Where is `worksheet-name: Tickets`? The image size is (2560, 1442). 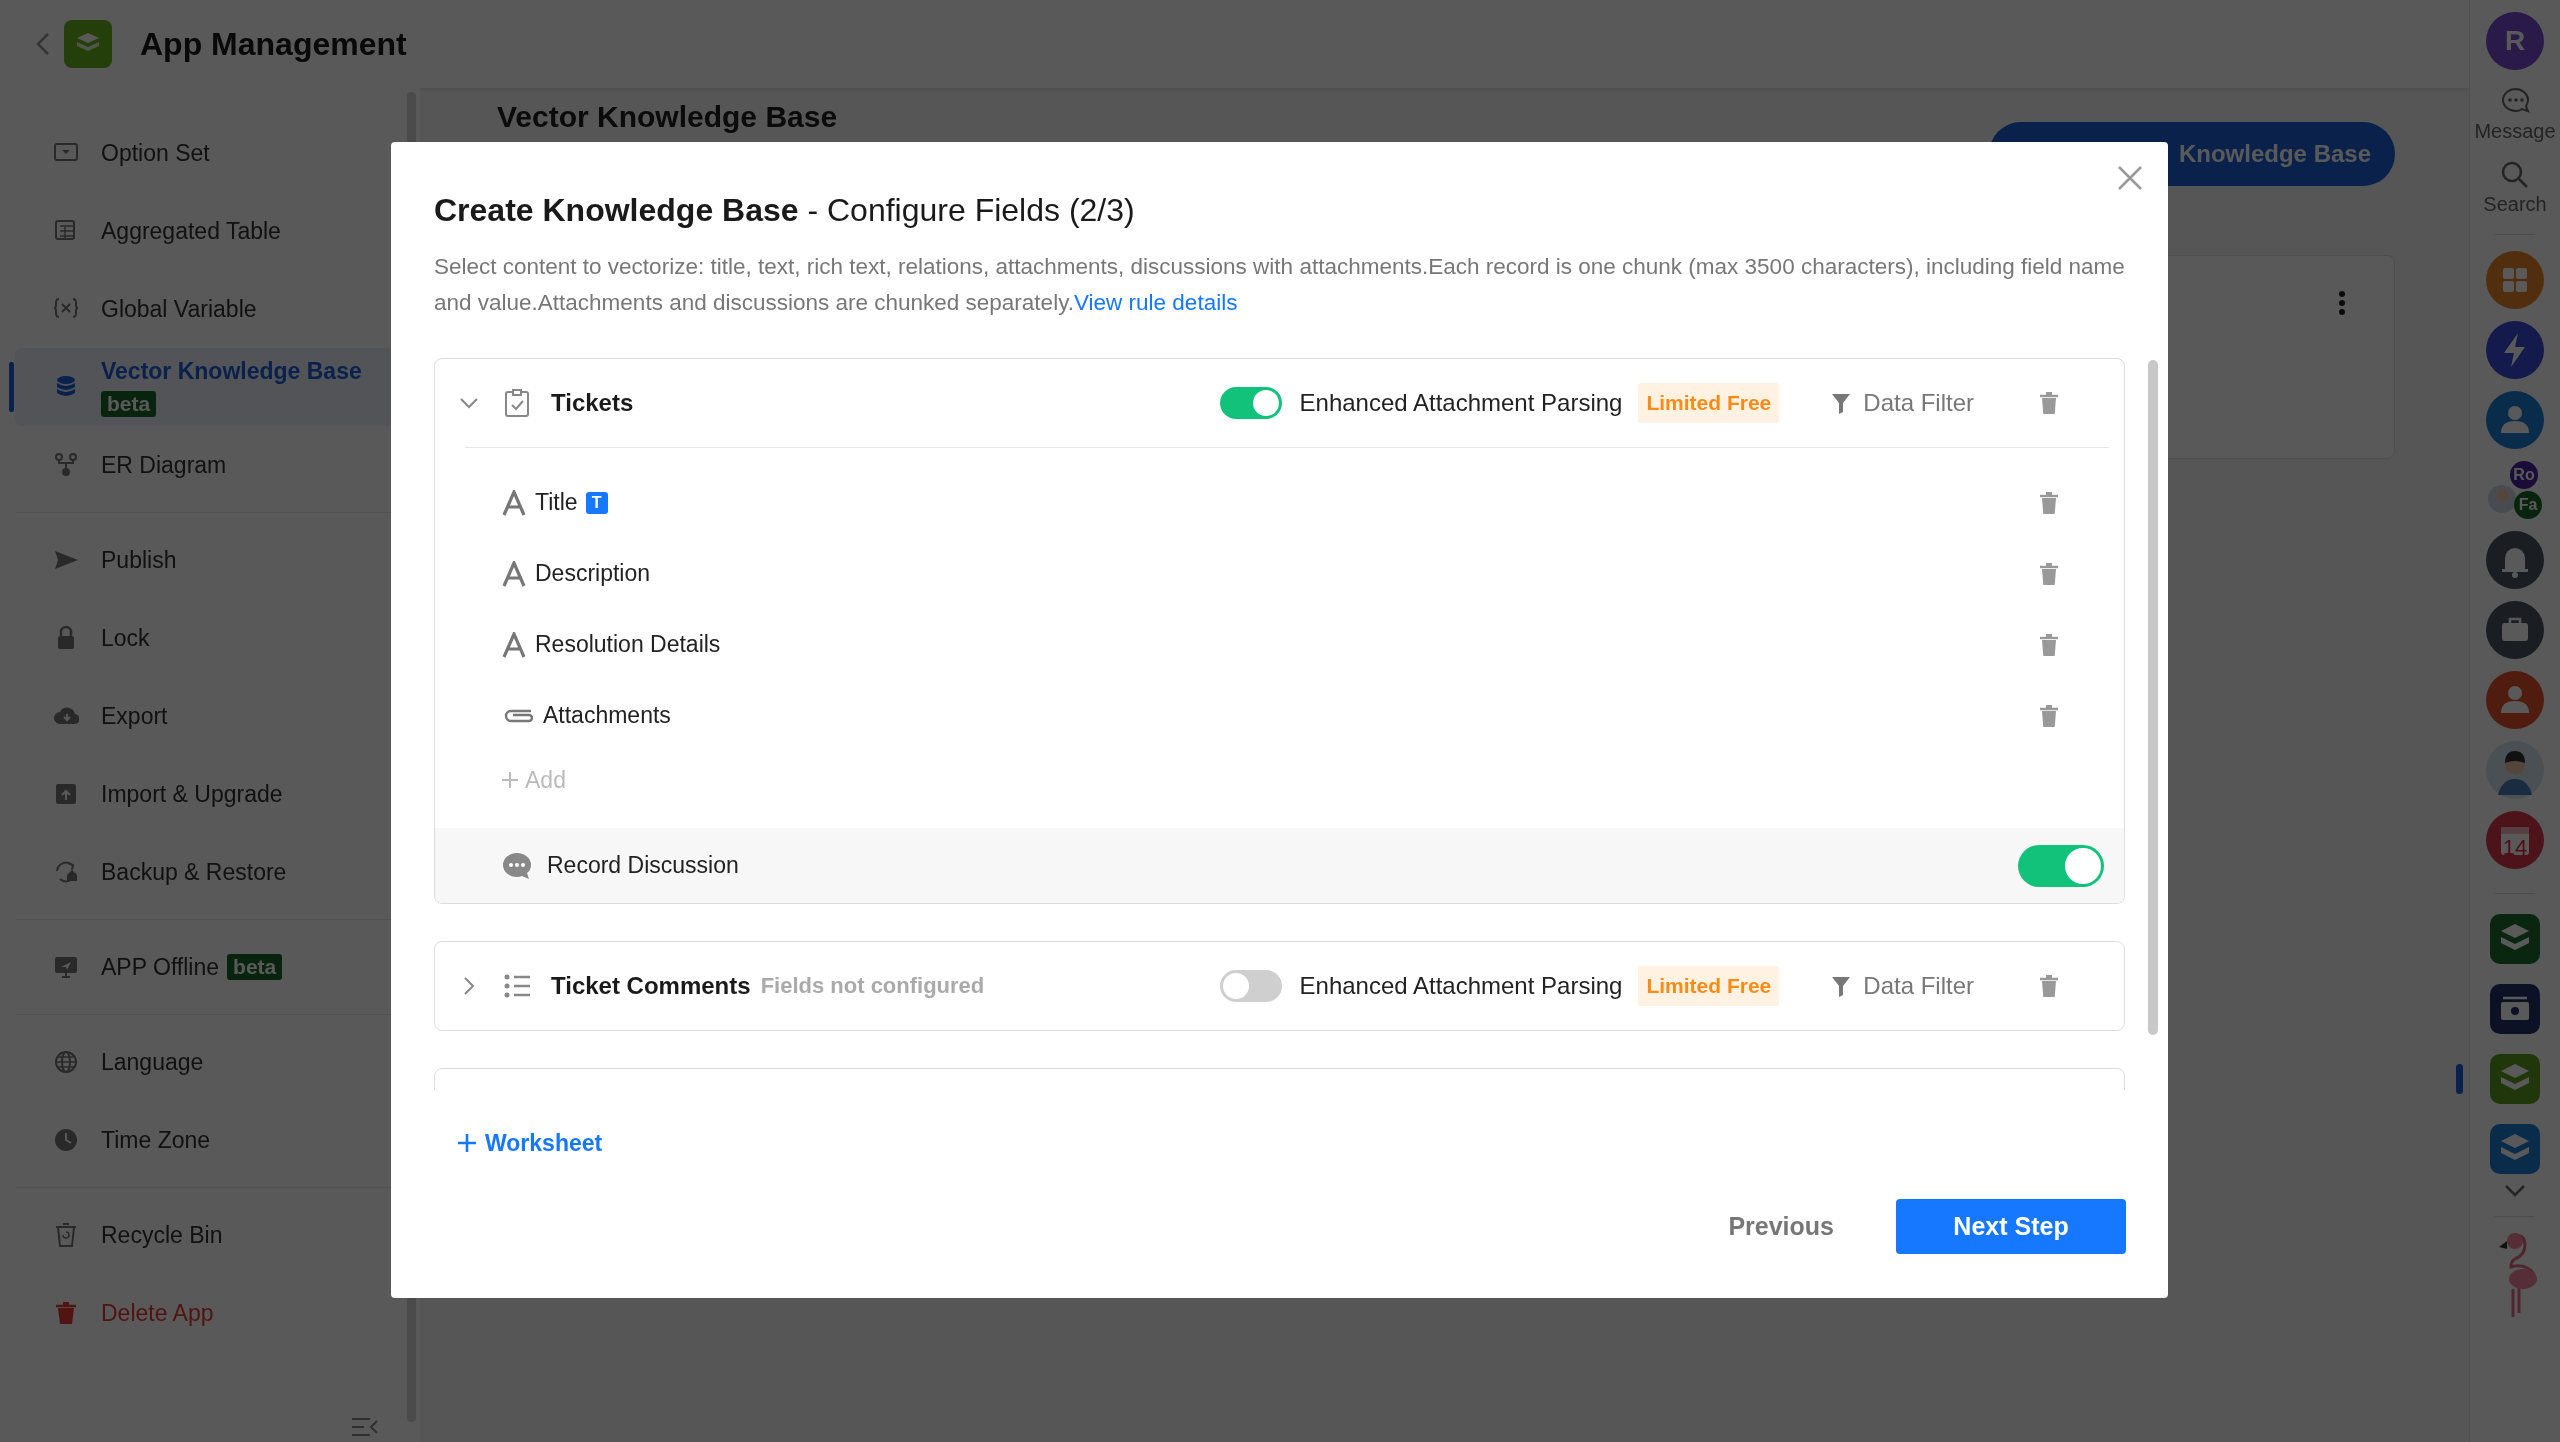 worksheet-name: Tickets is located at coordinates (592, 403).